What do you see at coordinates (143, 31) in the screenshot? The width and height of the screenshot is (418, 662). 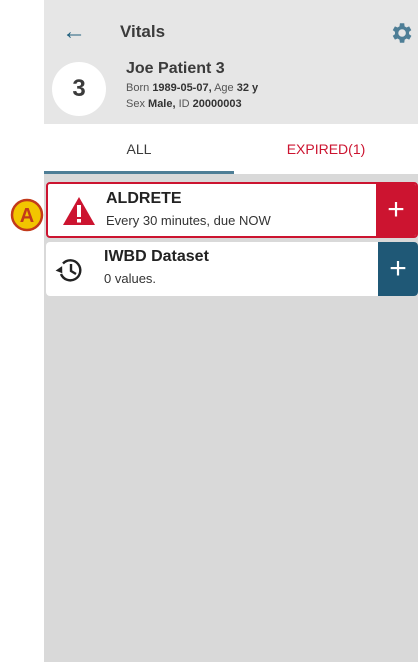 I see `page-title: Vitals` at bounding box center [143, 31].